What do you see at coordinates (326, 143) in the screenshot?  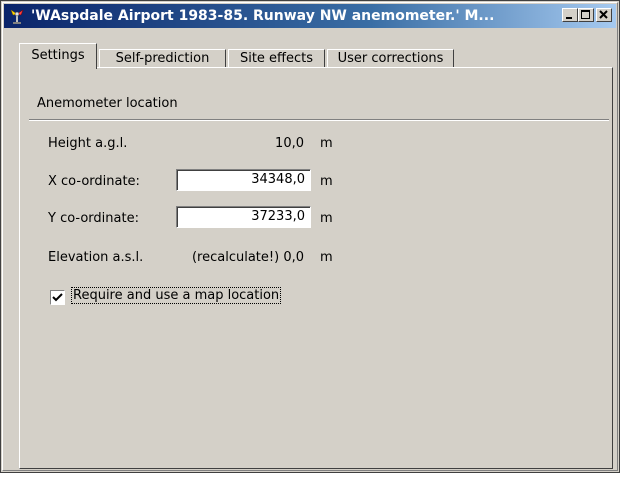 I see `height-unit: m` at bounding box center [326, 143].